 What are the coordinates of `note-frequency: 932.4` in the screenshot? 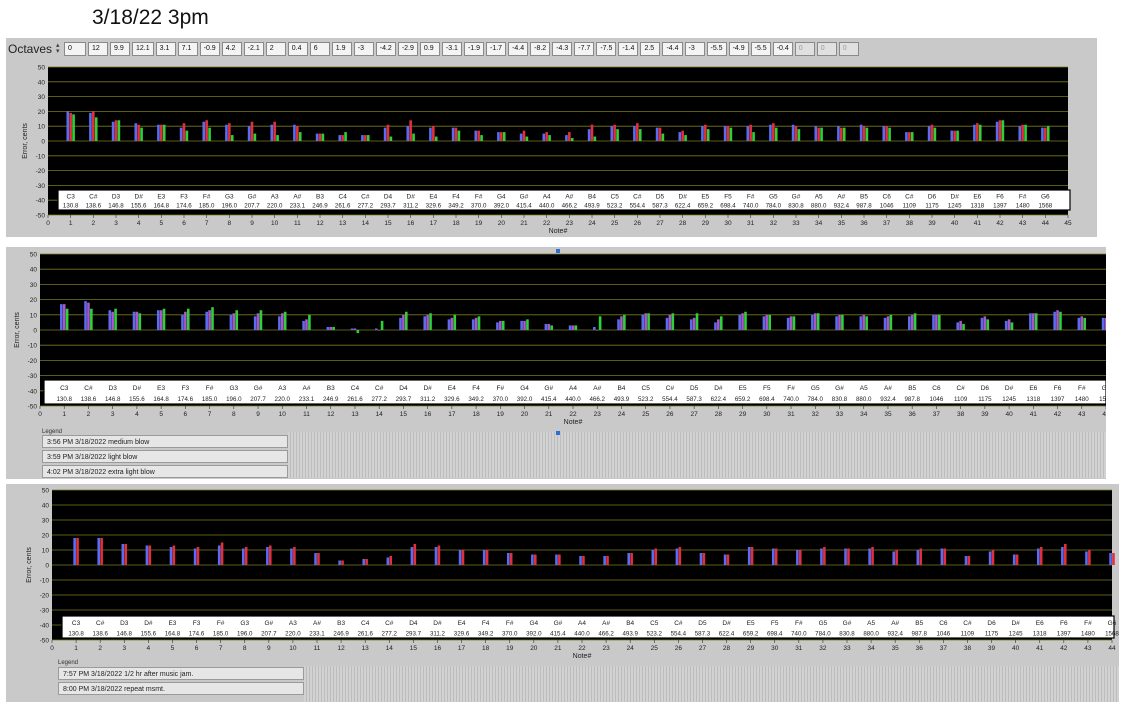 It's located at (888, 399).